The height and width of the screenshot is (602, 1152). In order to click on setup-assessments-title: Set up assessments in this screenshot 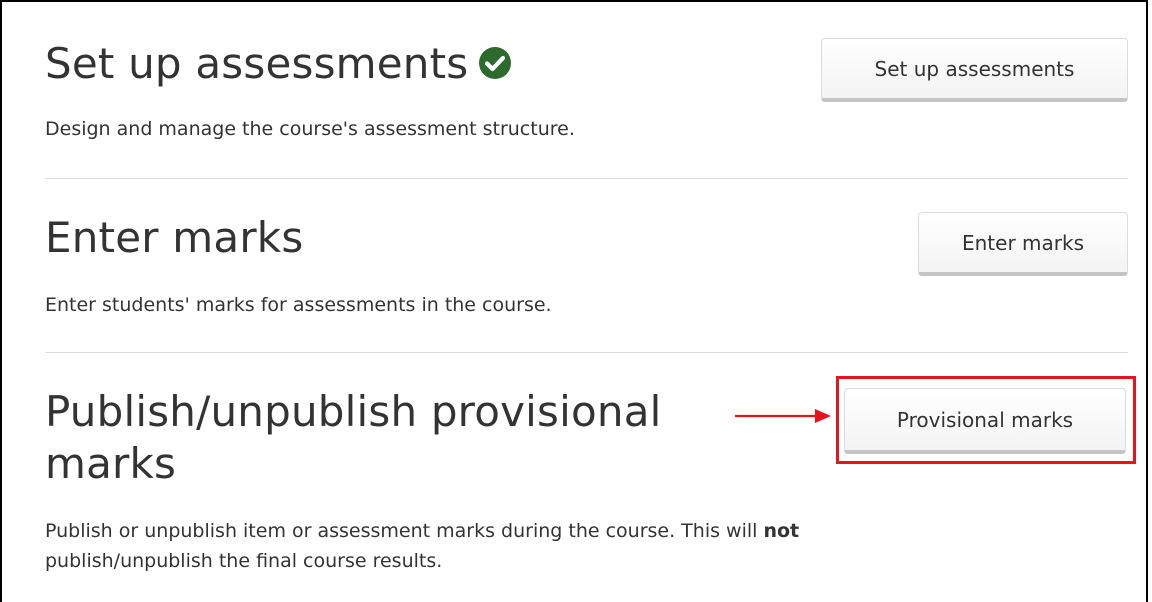, I will do `click(278, 64)`.